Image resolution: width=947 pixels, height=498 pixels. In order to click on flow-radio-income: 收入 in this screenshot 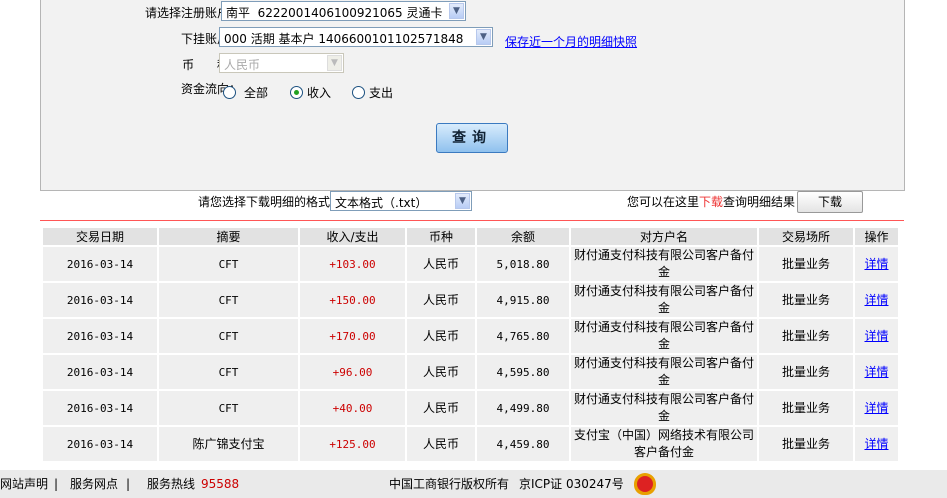, I will do `click(310, 92)`.